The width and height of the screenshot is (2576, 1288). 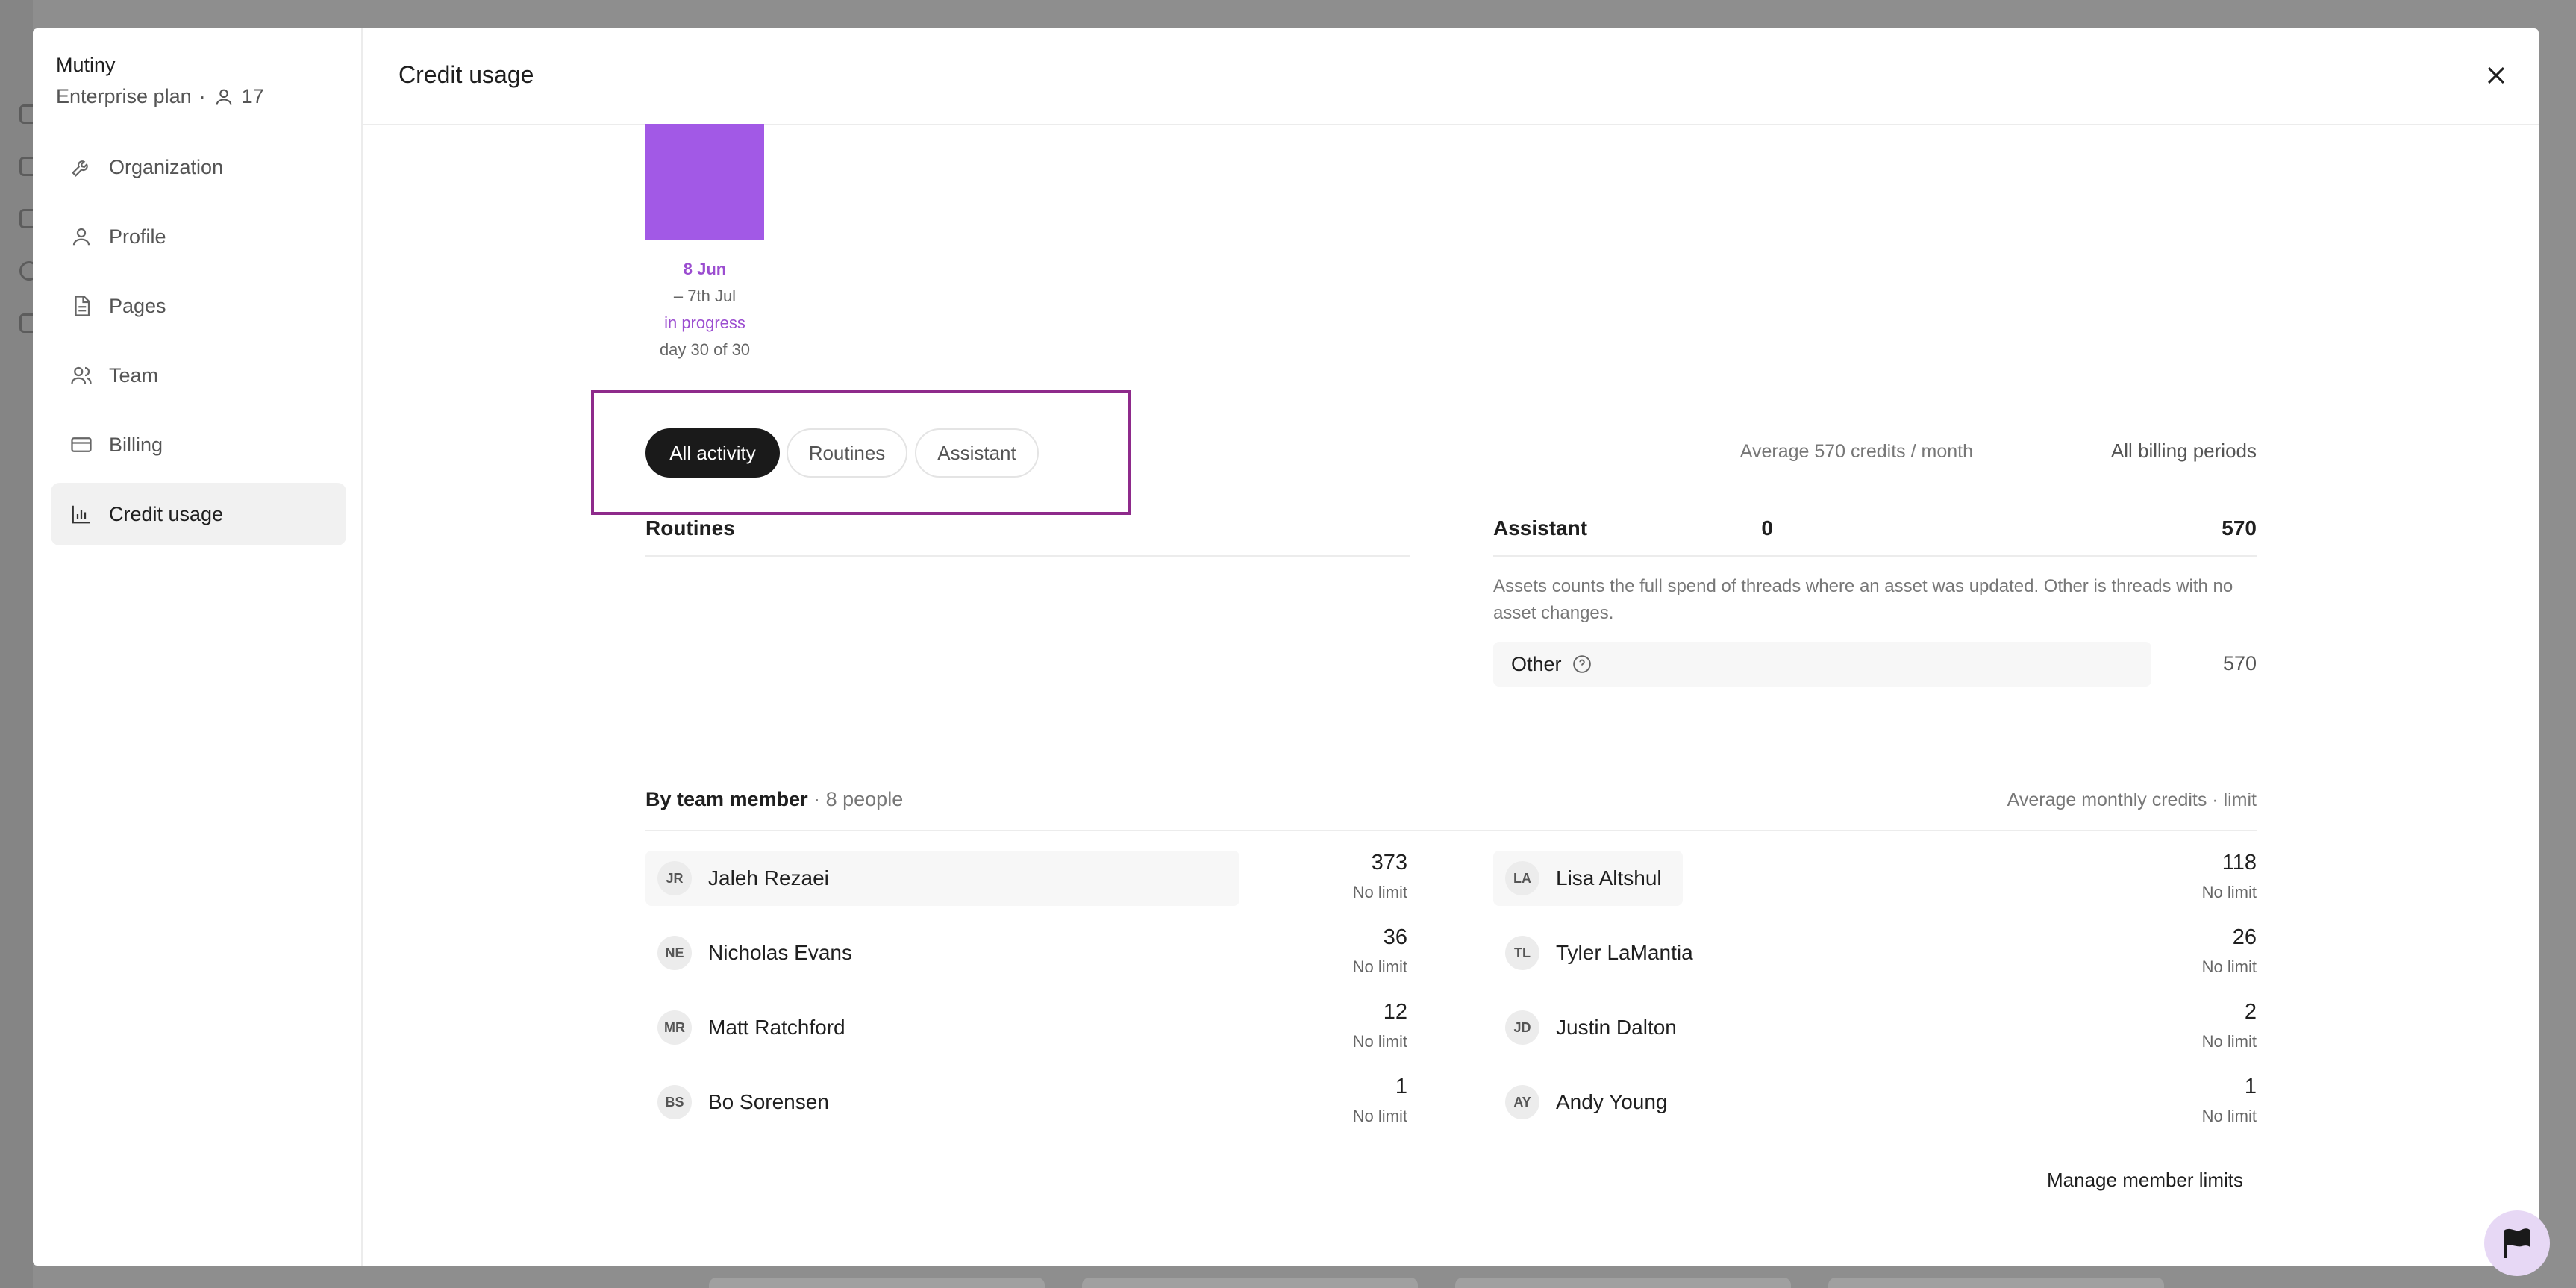 What do you see at coordinates (942, 1027) in the screenshot?
I see `member-row: MR Matt Ratchford` at bounding box center [942, 1027].